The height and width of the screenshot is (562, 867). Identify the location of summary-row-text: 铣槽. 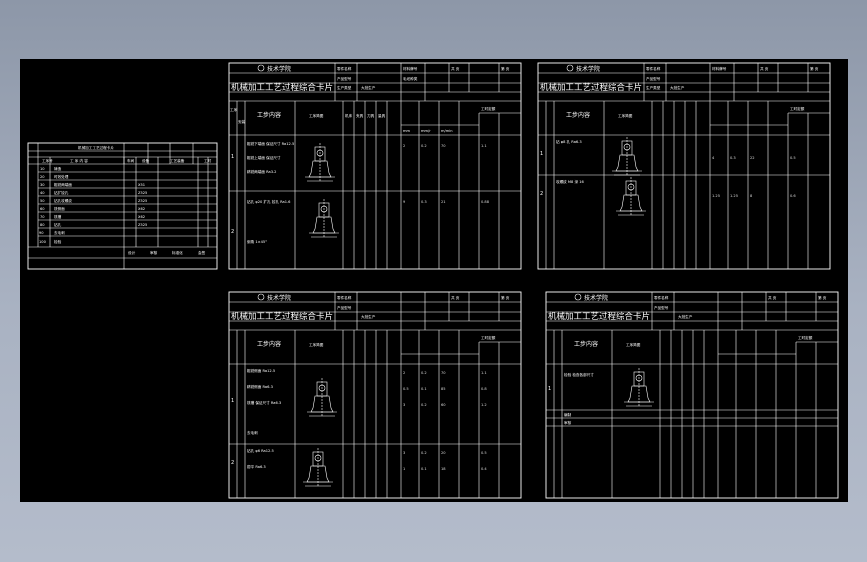
(58, 216).